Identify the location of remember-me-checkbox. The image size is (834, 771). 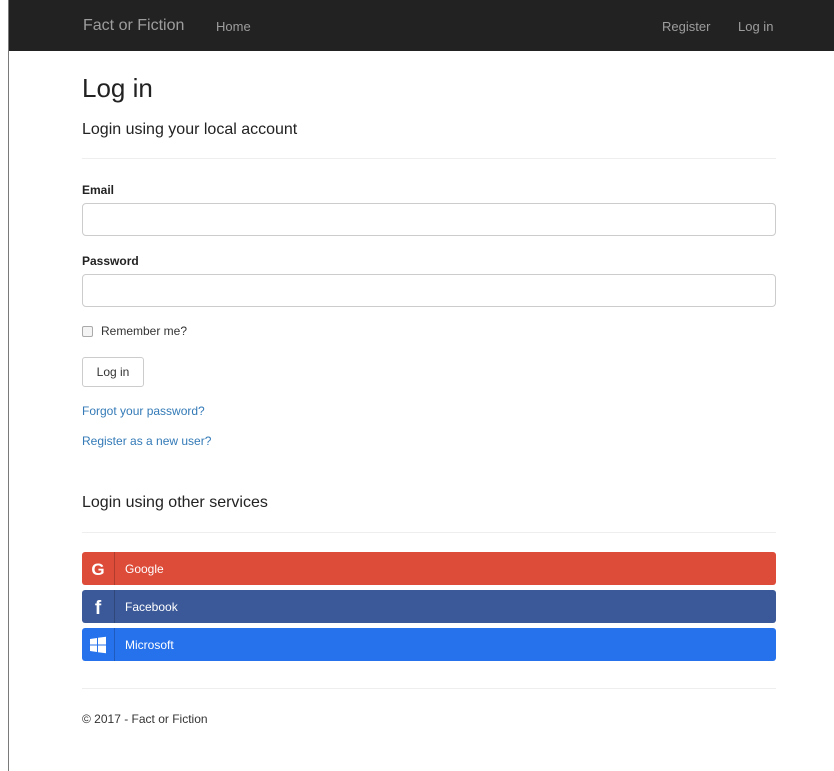
(87, 331).